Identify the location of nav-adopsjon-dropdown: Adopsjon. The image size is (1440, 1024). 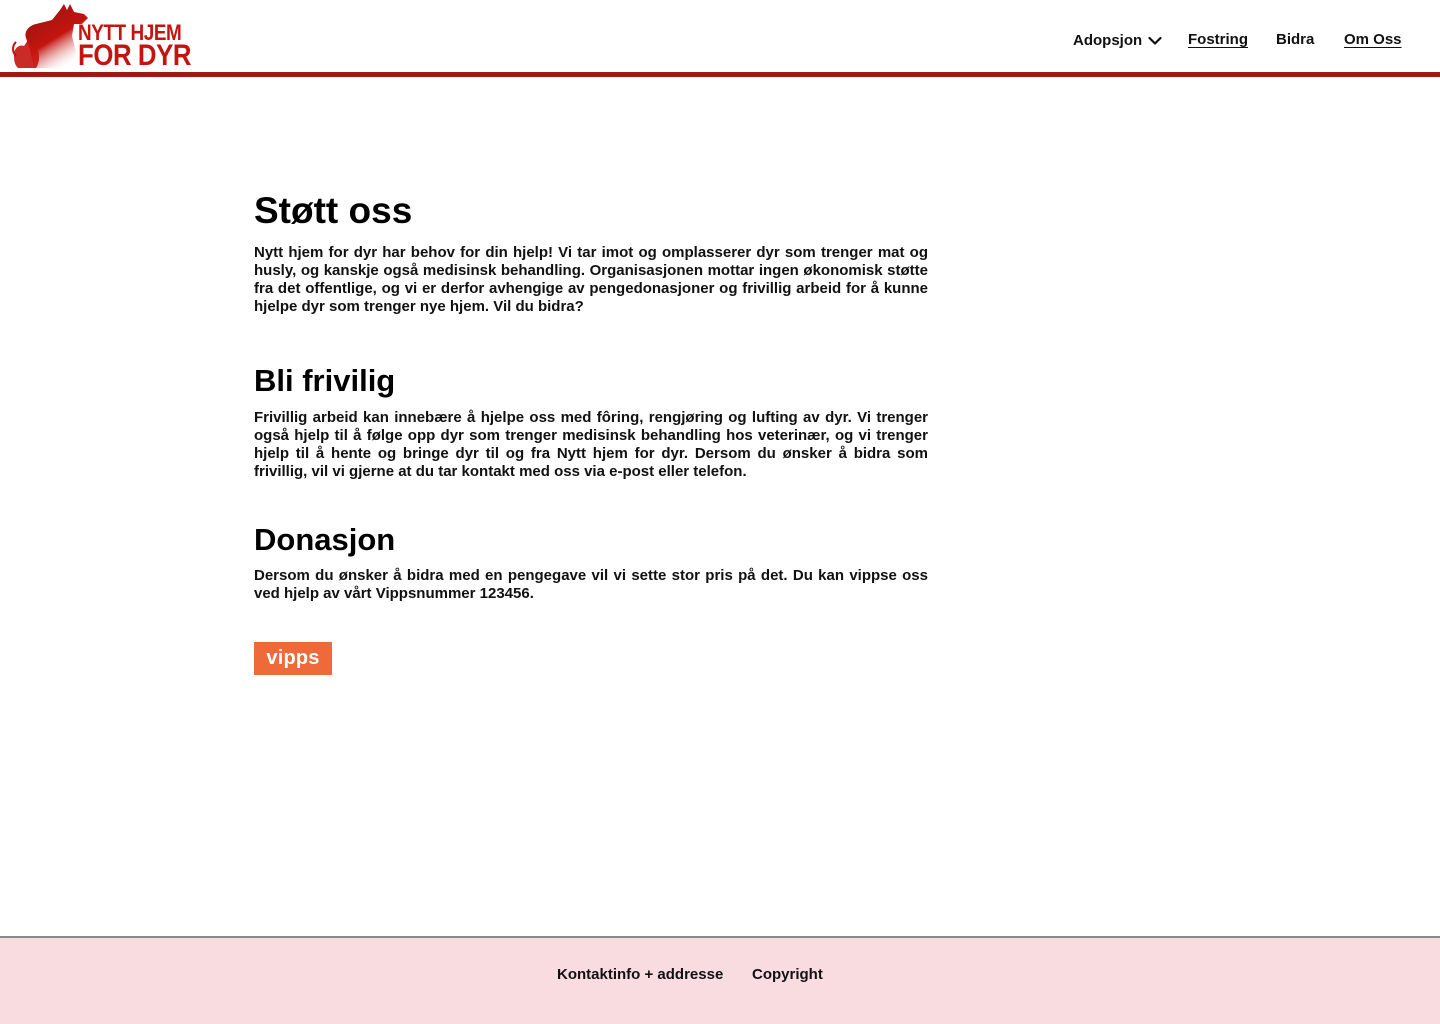
(1117, 41).